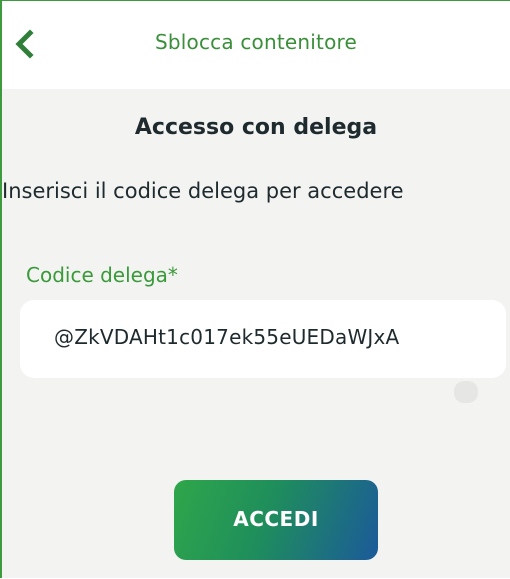  I want to click on delegation-code-value: @ZkVDAHt1c017ek55eUEDaWJxA, so click(227, 337).